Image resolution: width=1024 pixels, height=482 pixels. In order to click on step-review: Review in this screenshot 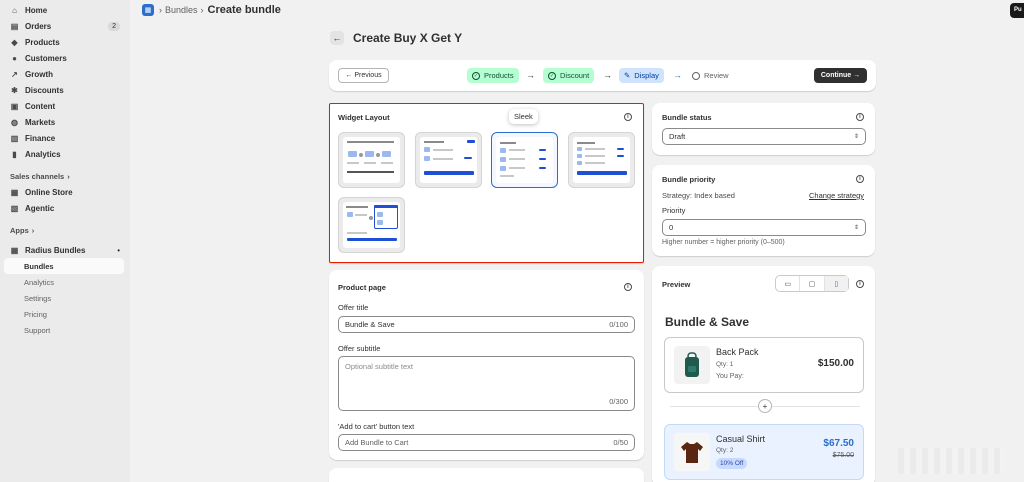, I will do `click(710, 75)`.